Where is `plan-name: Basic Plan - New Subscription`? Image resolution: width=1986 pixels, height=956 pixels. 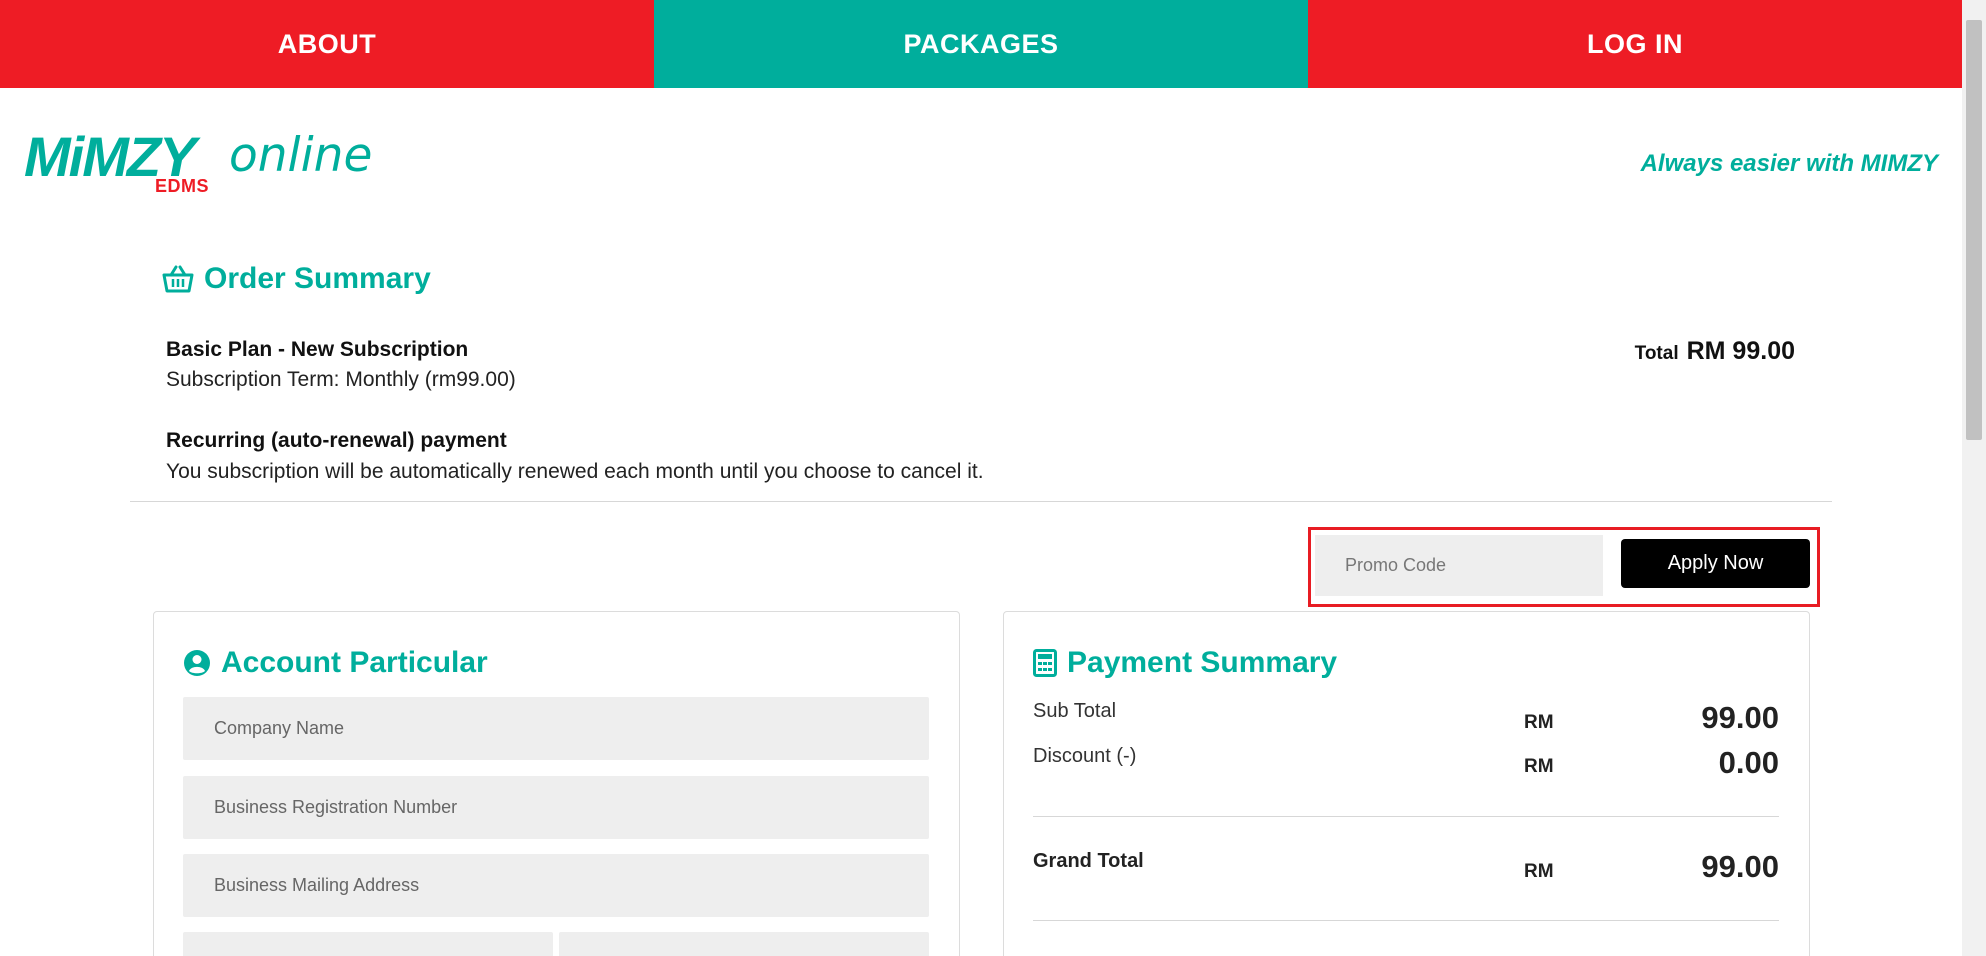
plan-name: Basic Plan - New Subscription is located at coordinates (317, 349).